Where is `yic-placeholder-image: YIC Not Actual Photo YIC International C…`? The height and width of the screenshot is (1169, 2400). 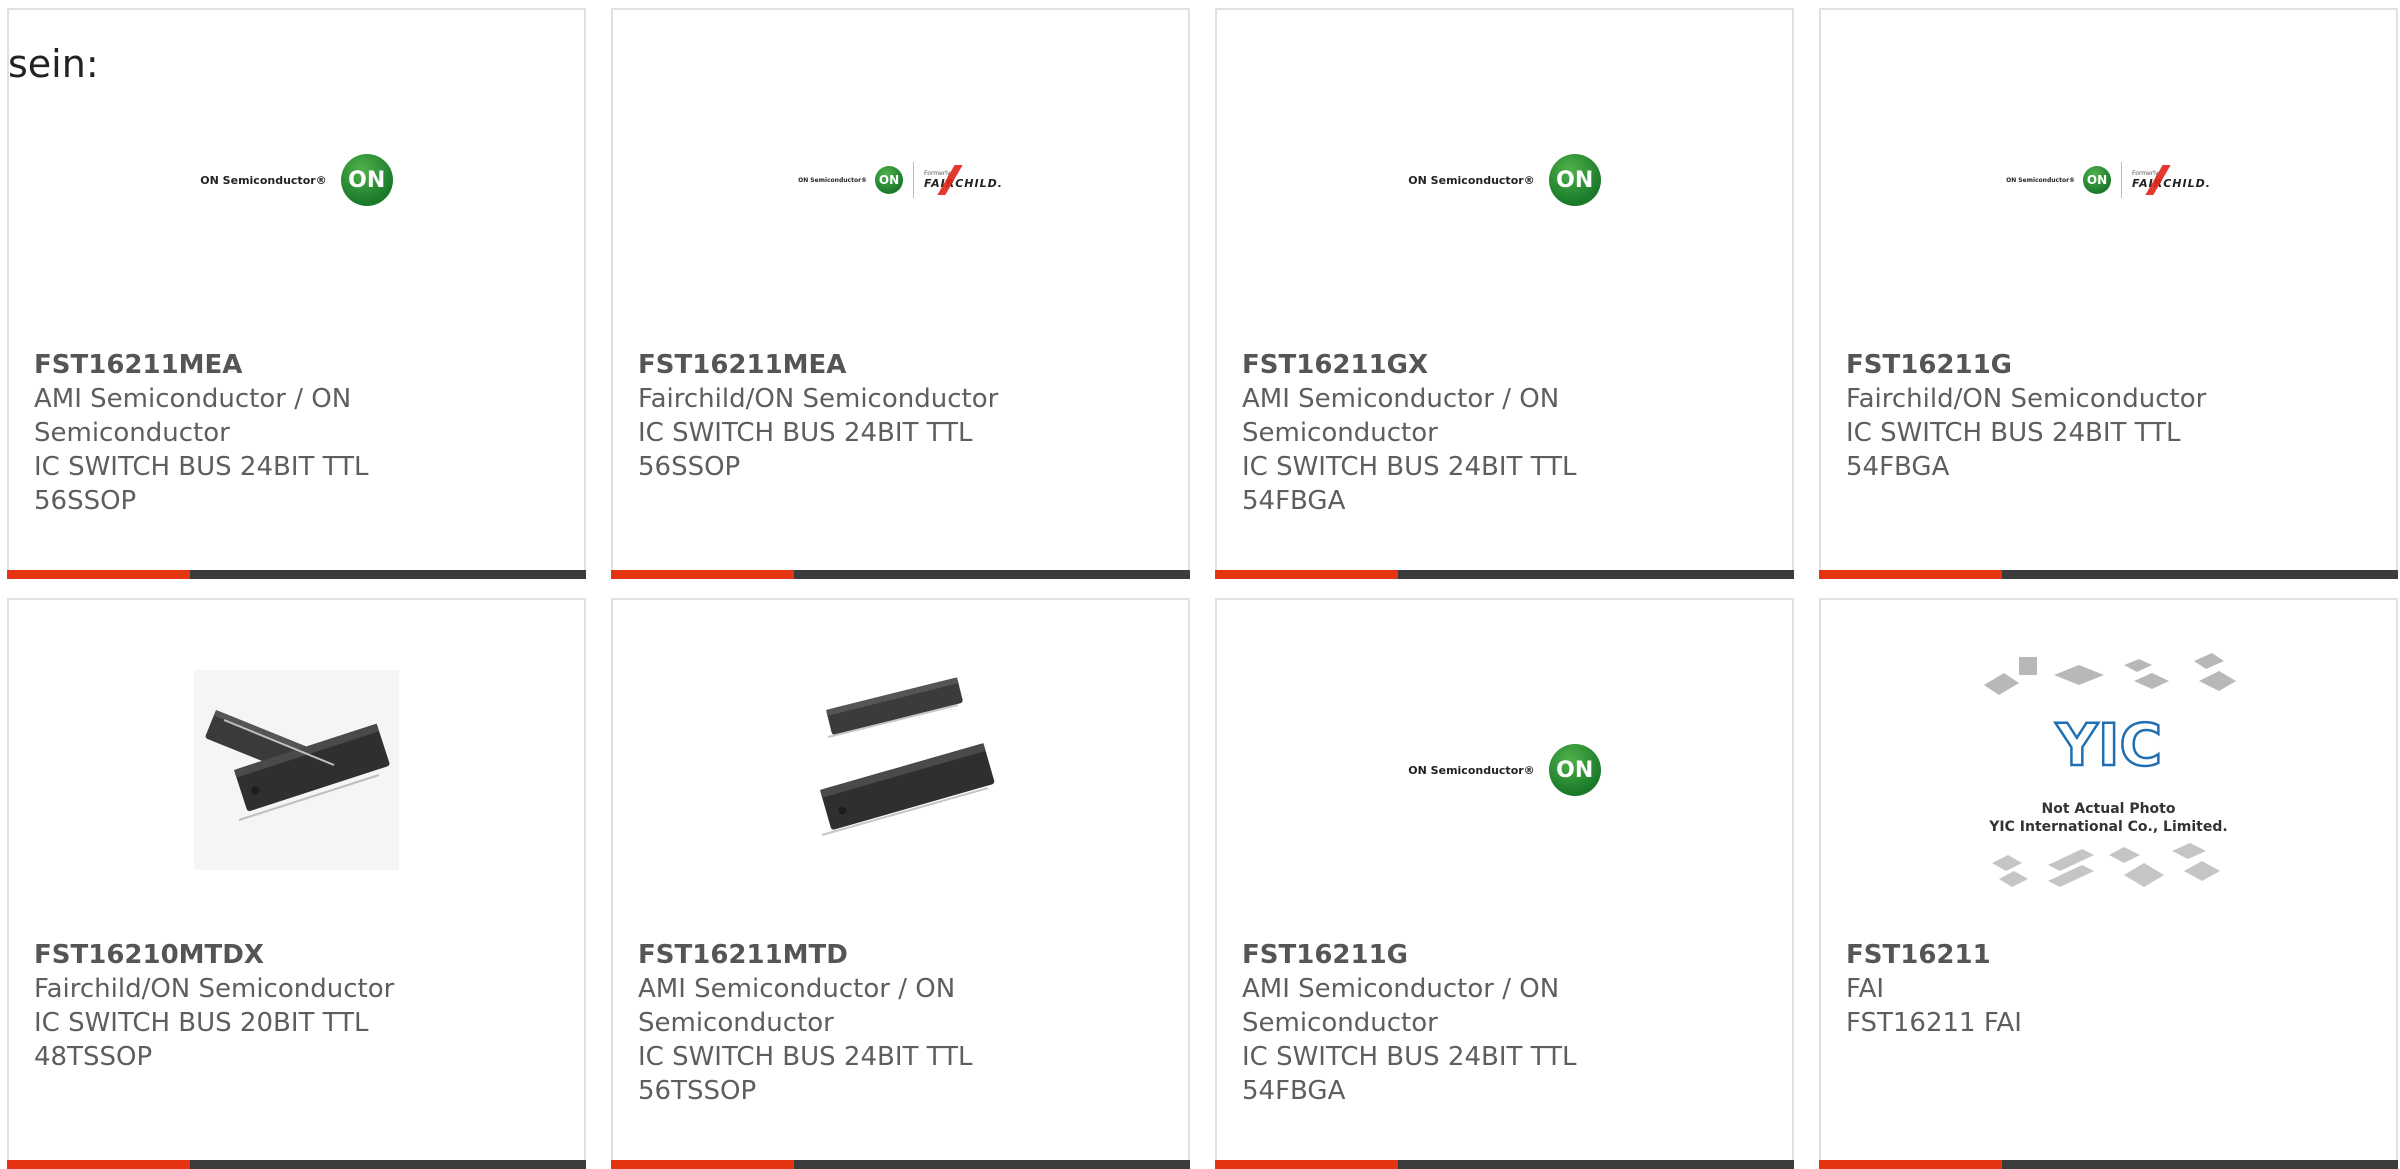 yic-placeholder-image: YIC Not Actual Photo YIC International C… is located at coordinates (2109, 770).